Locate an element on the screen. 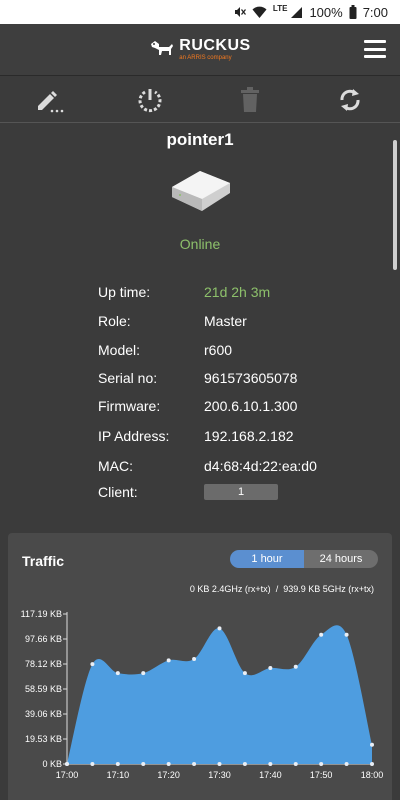 This screenshot has height=800, width=400. trash-icon is located at coordinates (250, 99).